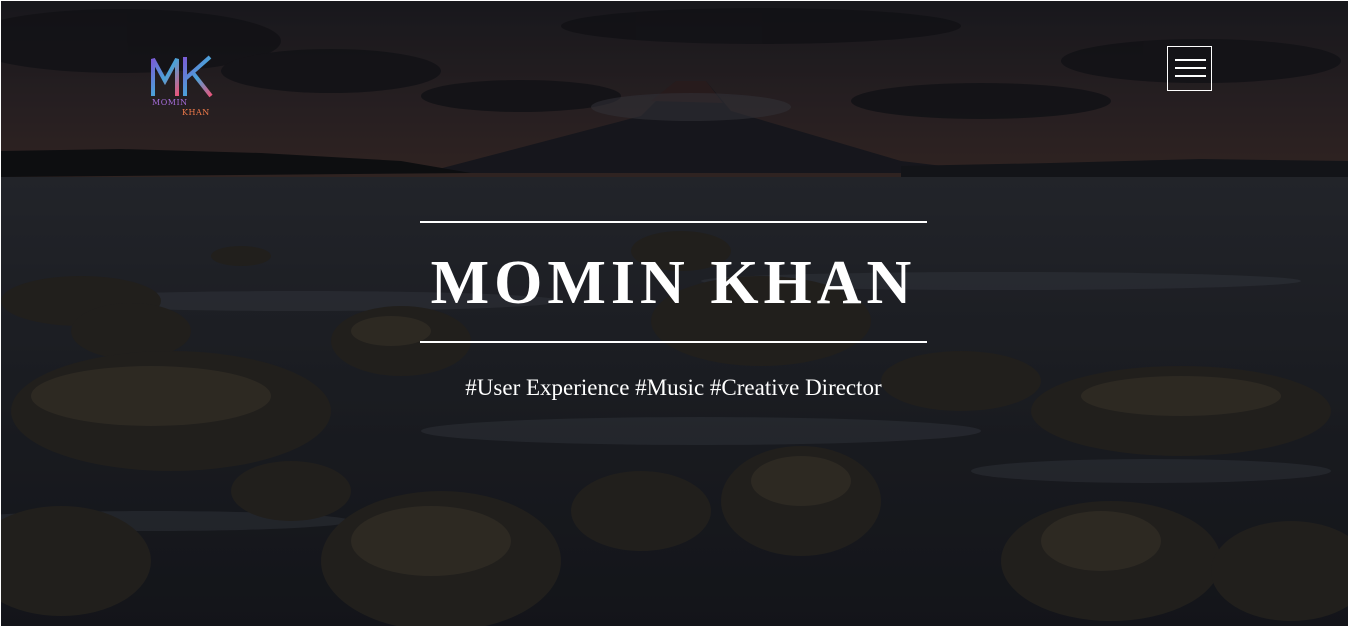 The height and width of the screenshot is (628, 1349). I want to click on title-divider-top, so click(673, 222).